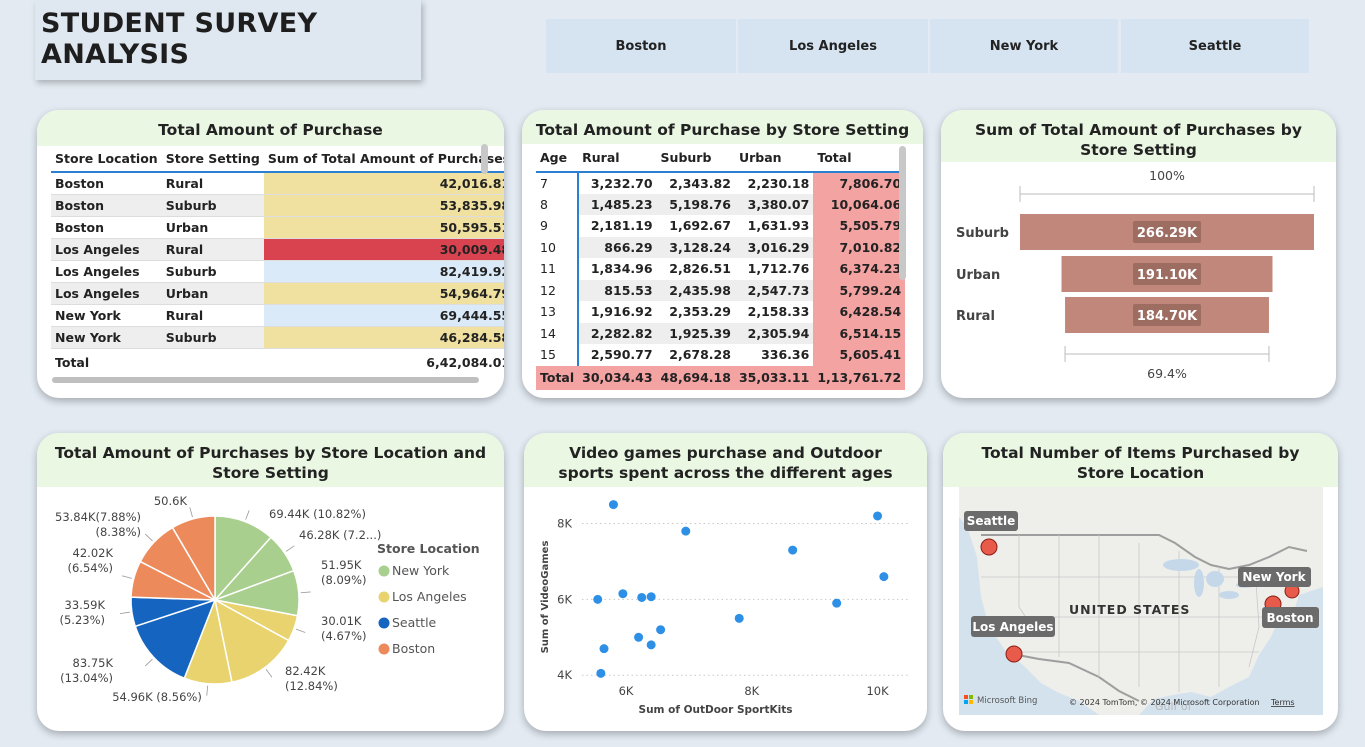  Describe the element at coordinates (191, 337) in the screenshot. I see `cell-store-setting: Suburb` at that location.